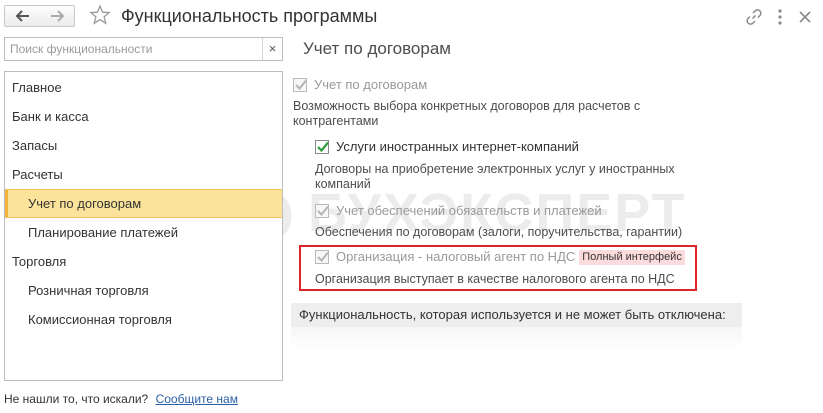  I want to click on sidebar-item-main: Главное, so click(143, 87).